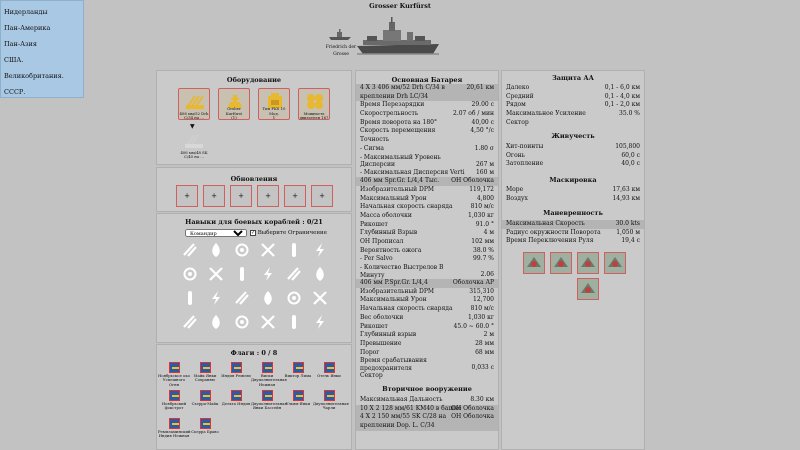 The width and height of the screenshot is (800, 450). Describe the element at coordinates (573, 180) in the screenshot. I see `concealment-title: Маскировка` at that location.